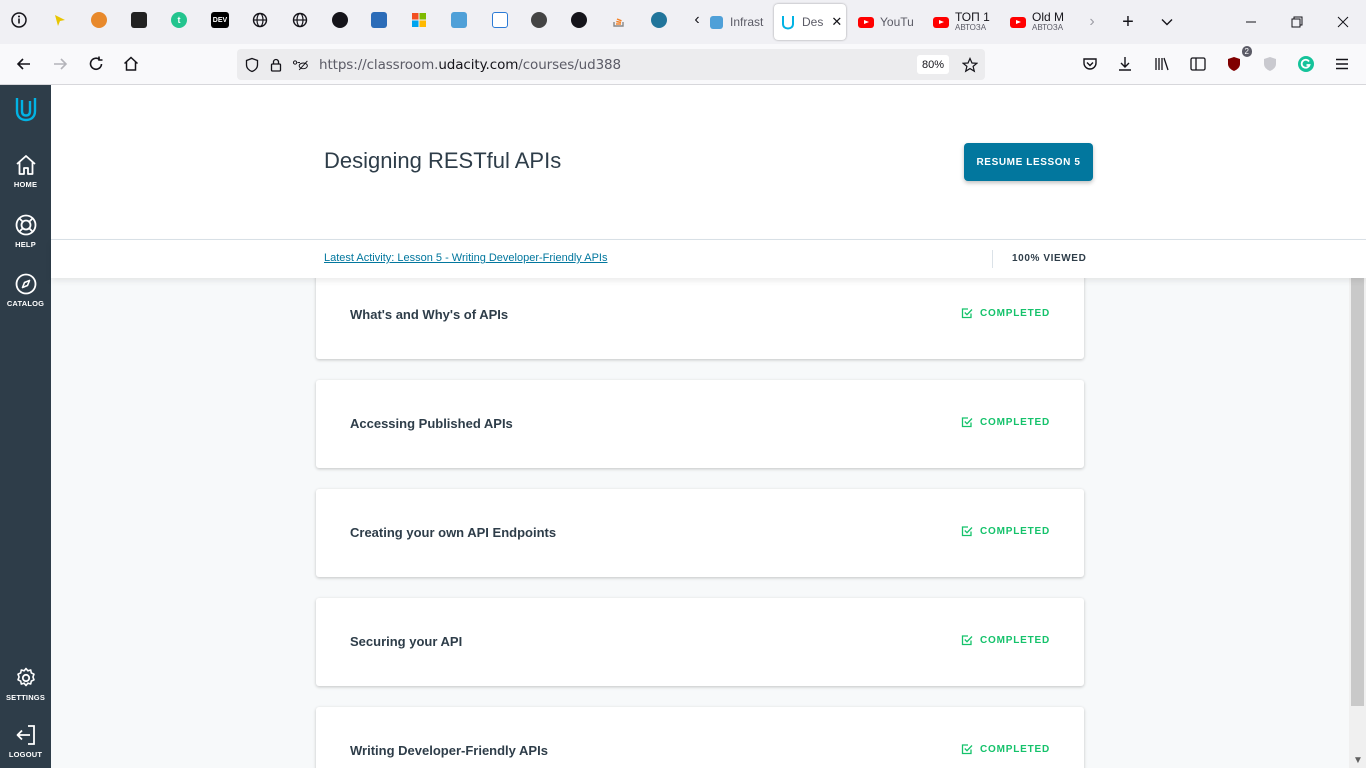 Image resolution: width=1366 pixels, height=768 pixels. I want to click on lesson-card: What's and Why's of APIs COMPLETED, so click(700, 318).